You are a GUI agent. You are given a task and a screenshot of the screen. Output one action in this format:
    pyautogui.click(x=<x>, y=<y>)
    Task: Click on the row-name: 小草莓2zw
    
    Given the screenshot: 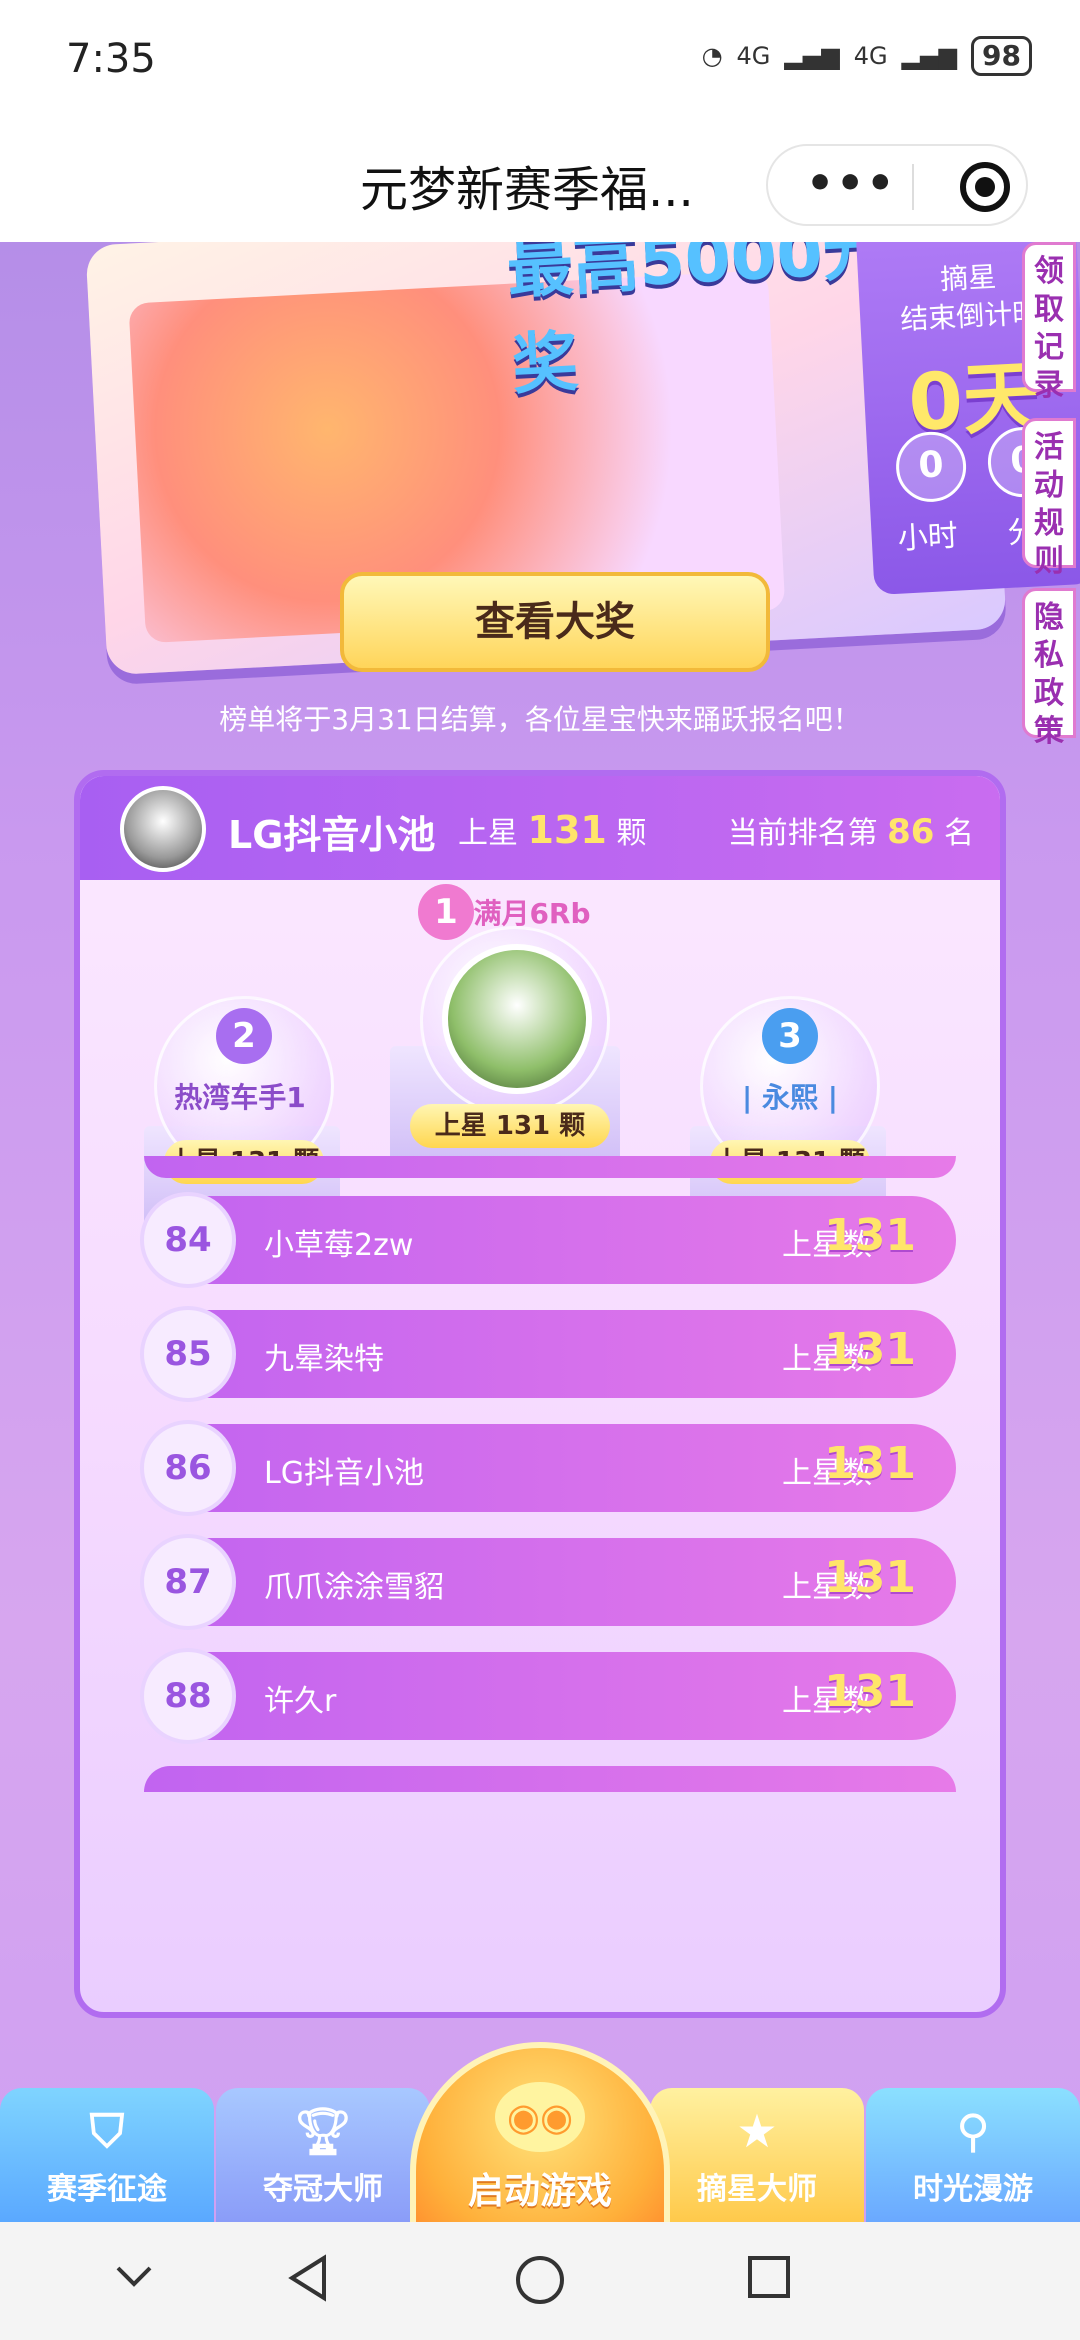 What is the action you would take?
    pyautogui.click(x=339, y=1245)
    